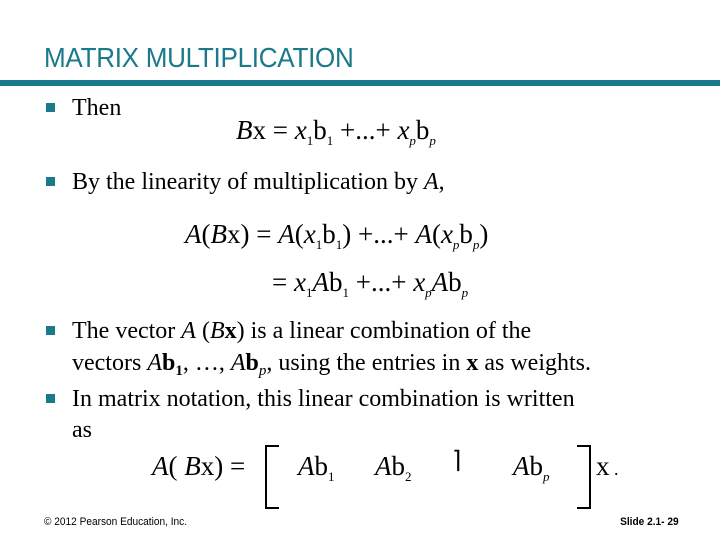  Describe the element at coordinates (199, 57) in the screenshot. I see `slide-title: MATRIX MULTIPLICATION` at that location.